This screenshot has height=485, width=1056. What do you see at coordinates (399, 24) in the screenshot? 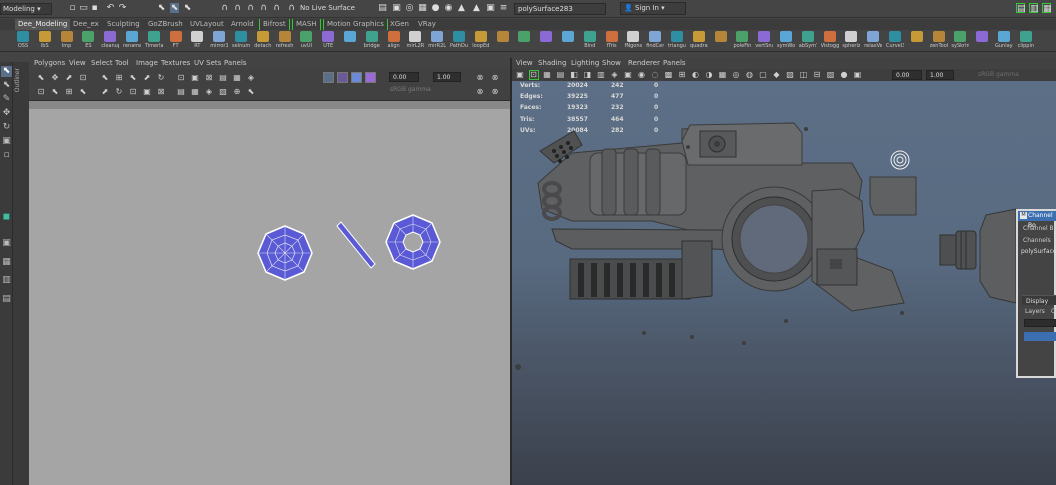
I see `tab-xgen: XGen` at bounding box center [399, 24].